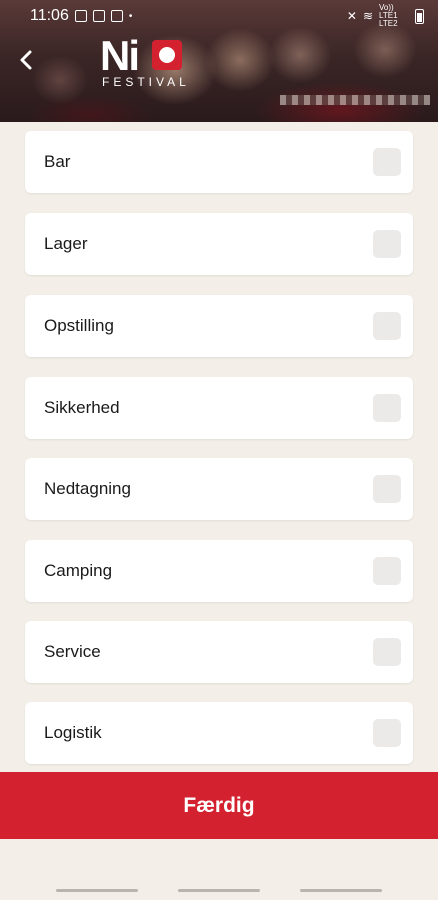  I want to click on nav-back-handle, so click(341, 890).